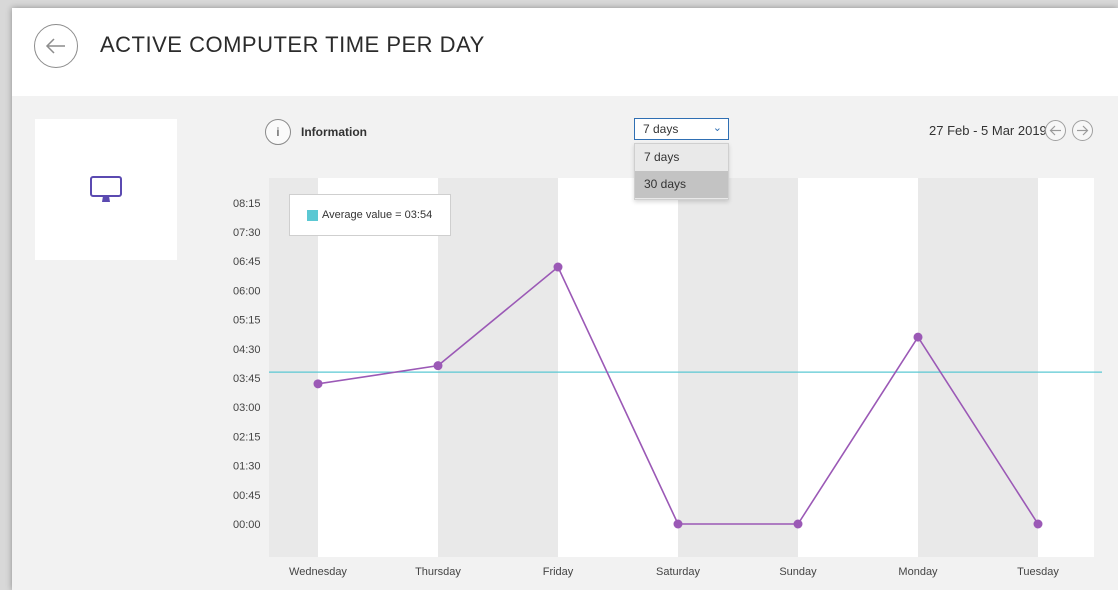 The image size is (1118, 590). I want to click on x-tick-label: Thursday, so click(438, 572).